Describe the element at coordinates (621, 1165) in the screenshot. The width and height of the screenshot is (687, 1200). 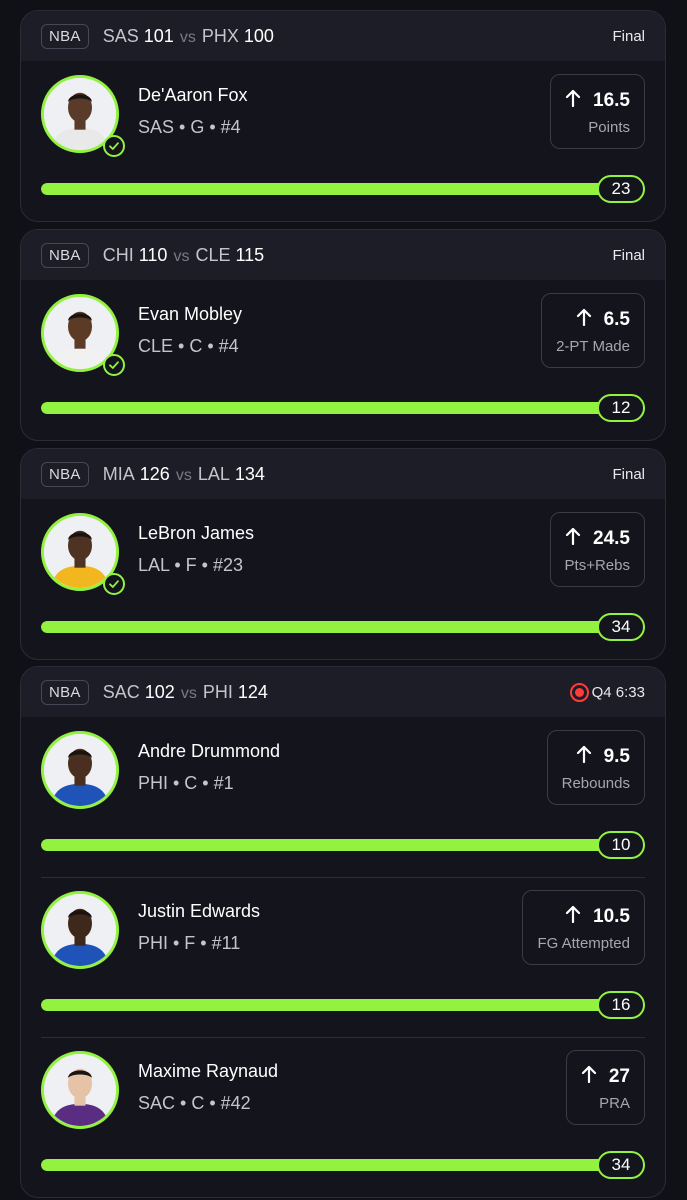
I see `actual-stat-pill: 34` at that location.